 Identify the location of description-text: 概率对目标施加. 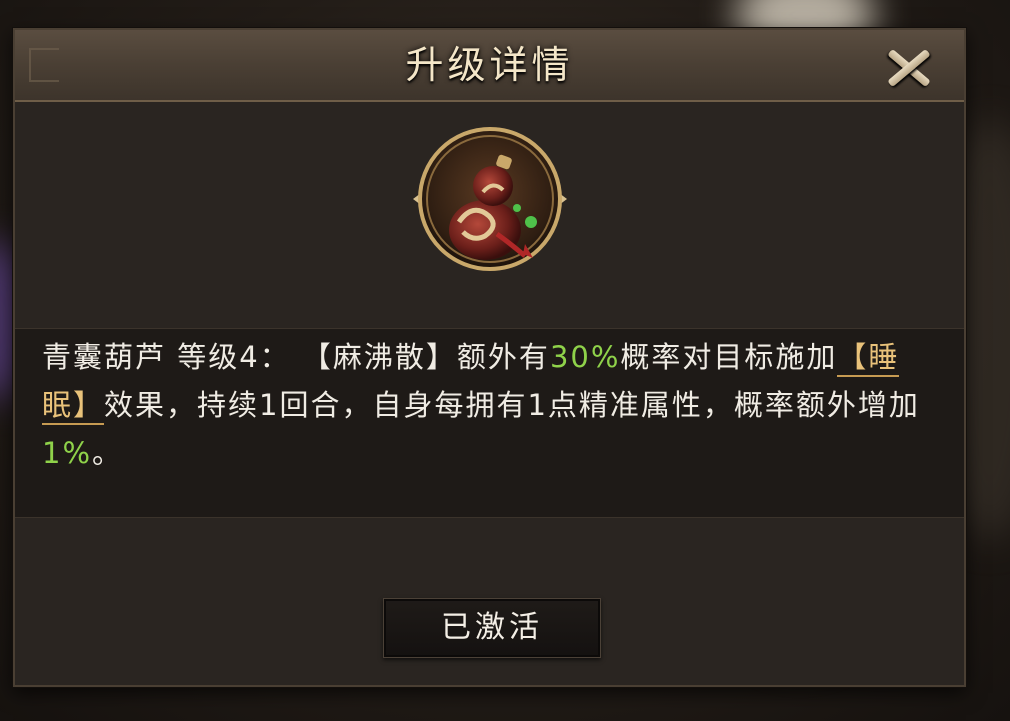
(729, 357).